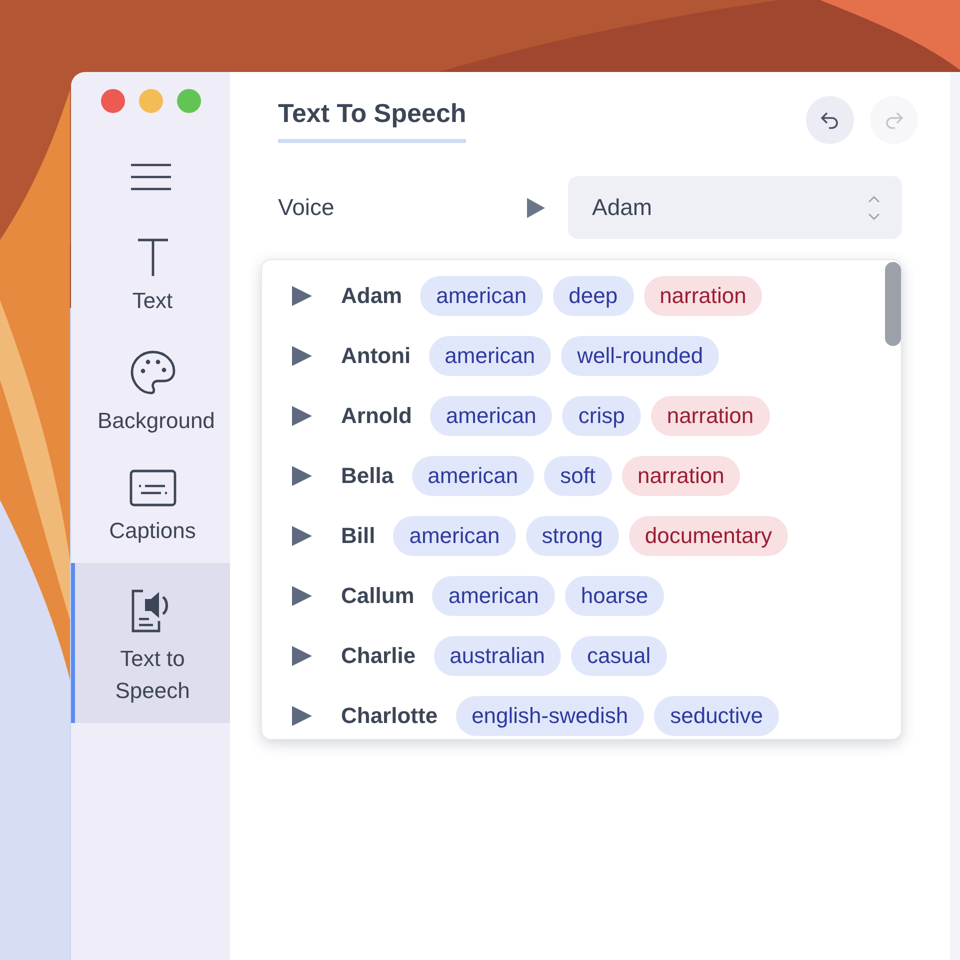  I want to click on voice-option: Charlotte english-swedish seductive, so click(571, 712).